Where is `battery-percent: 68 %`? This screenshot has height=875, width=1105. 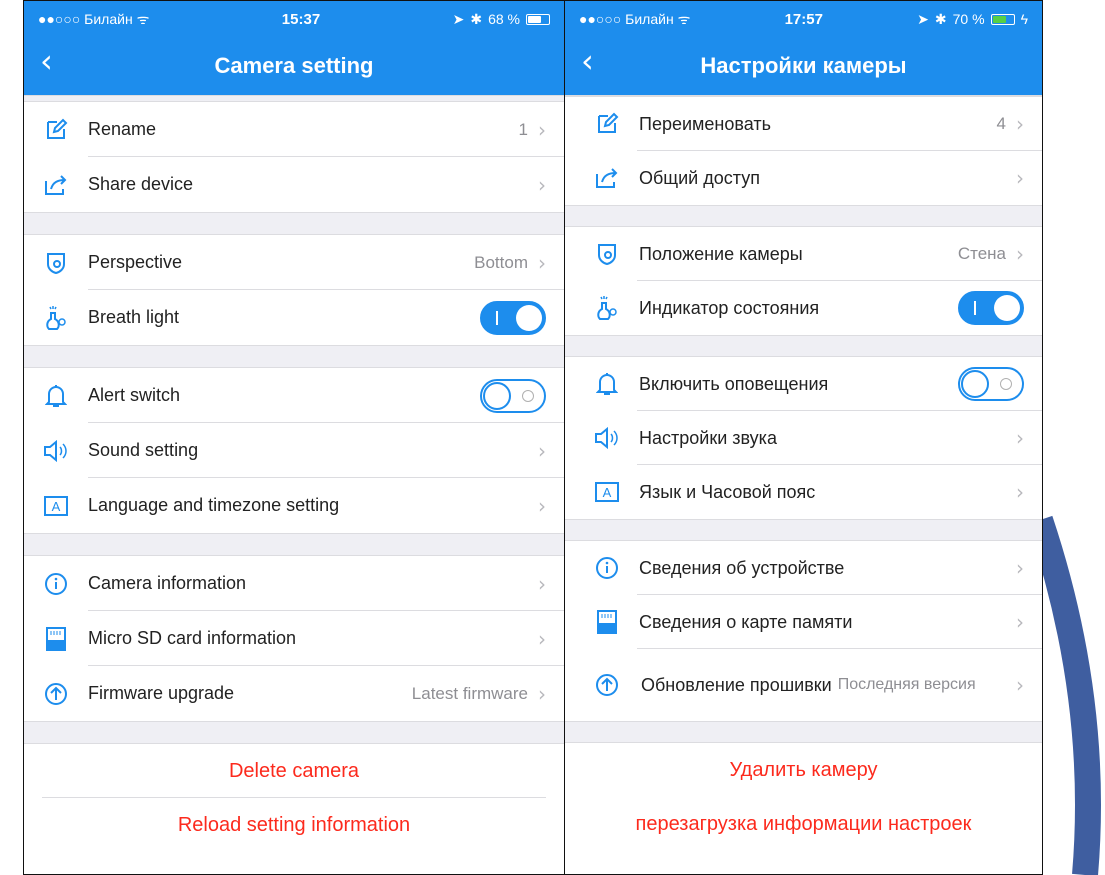 battery-percent: 68 % is located at coordinates (504, 19).